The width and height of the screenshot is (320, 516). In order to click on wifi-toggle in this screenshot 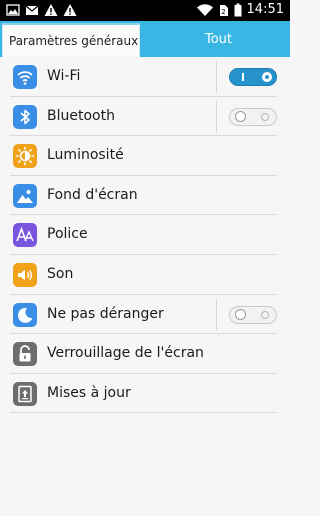, I will do `click(253, 77)`.